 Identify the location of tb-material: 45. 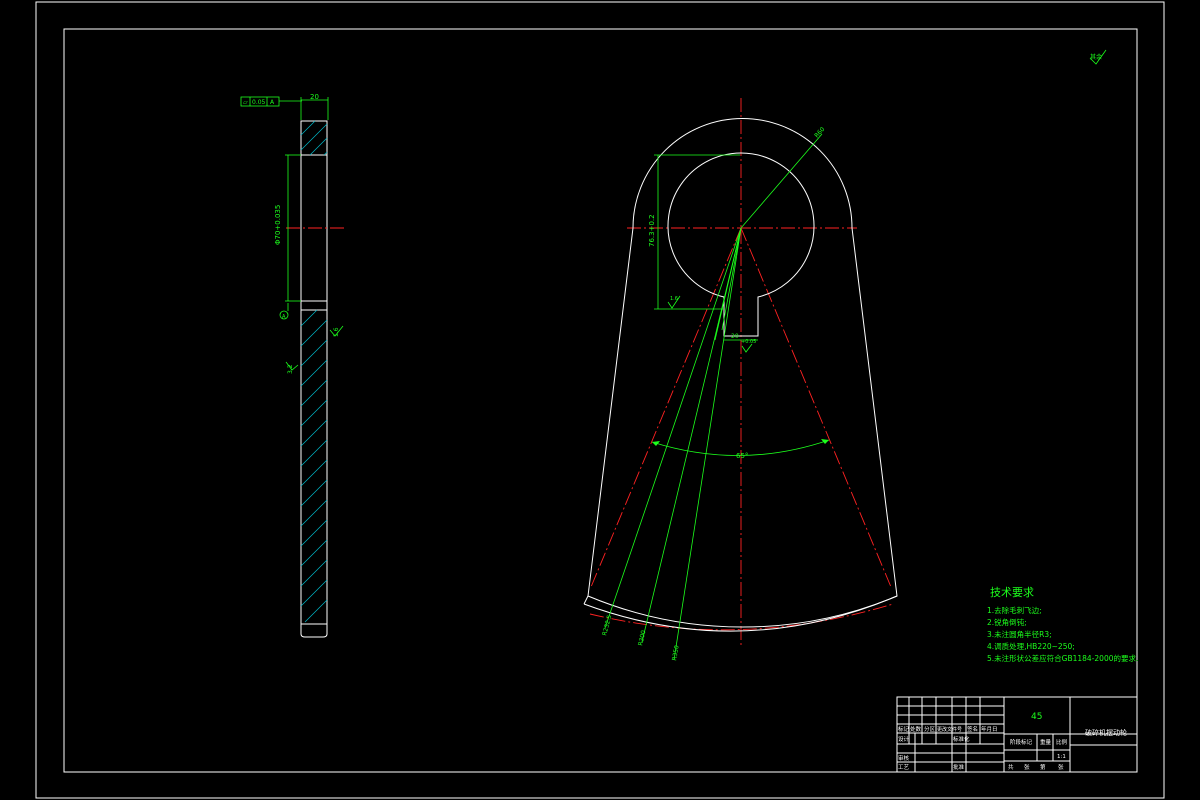
(1036, 717).